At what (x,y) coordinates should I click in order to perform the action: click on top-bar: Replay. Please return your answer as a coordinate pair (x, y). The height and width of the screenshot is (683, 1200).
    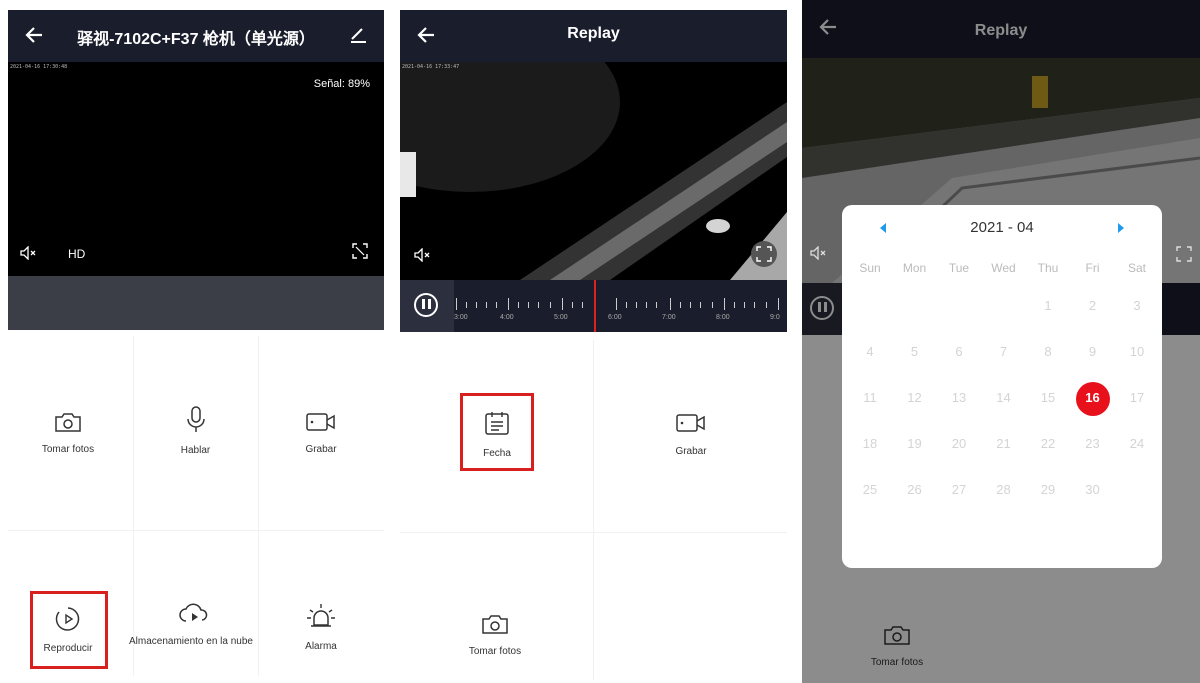
    Looking at the image, I should click on (593, 36).